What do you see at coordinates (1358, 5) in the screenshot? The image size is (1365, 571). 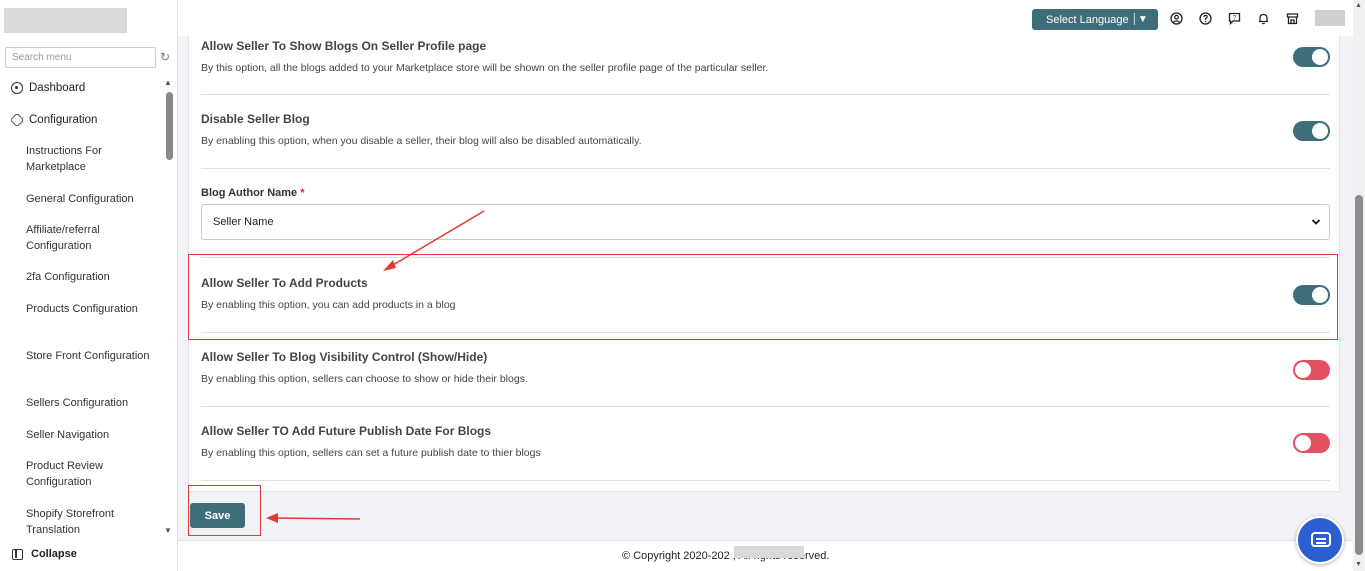 I see `window-scroll-up-arrow: ▲` at bounding box center [1358, 5].